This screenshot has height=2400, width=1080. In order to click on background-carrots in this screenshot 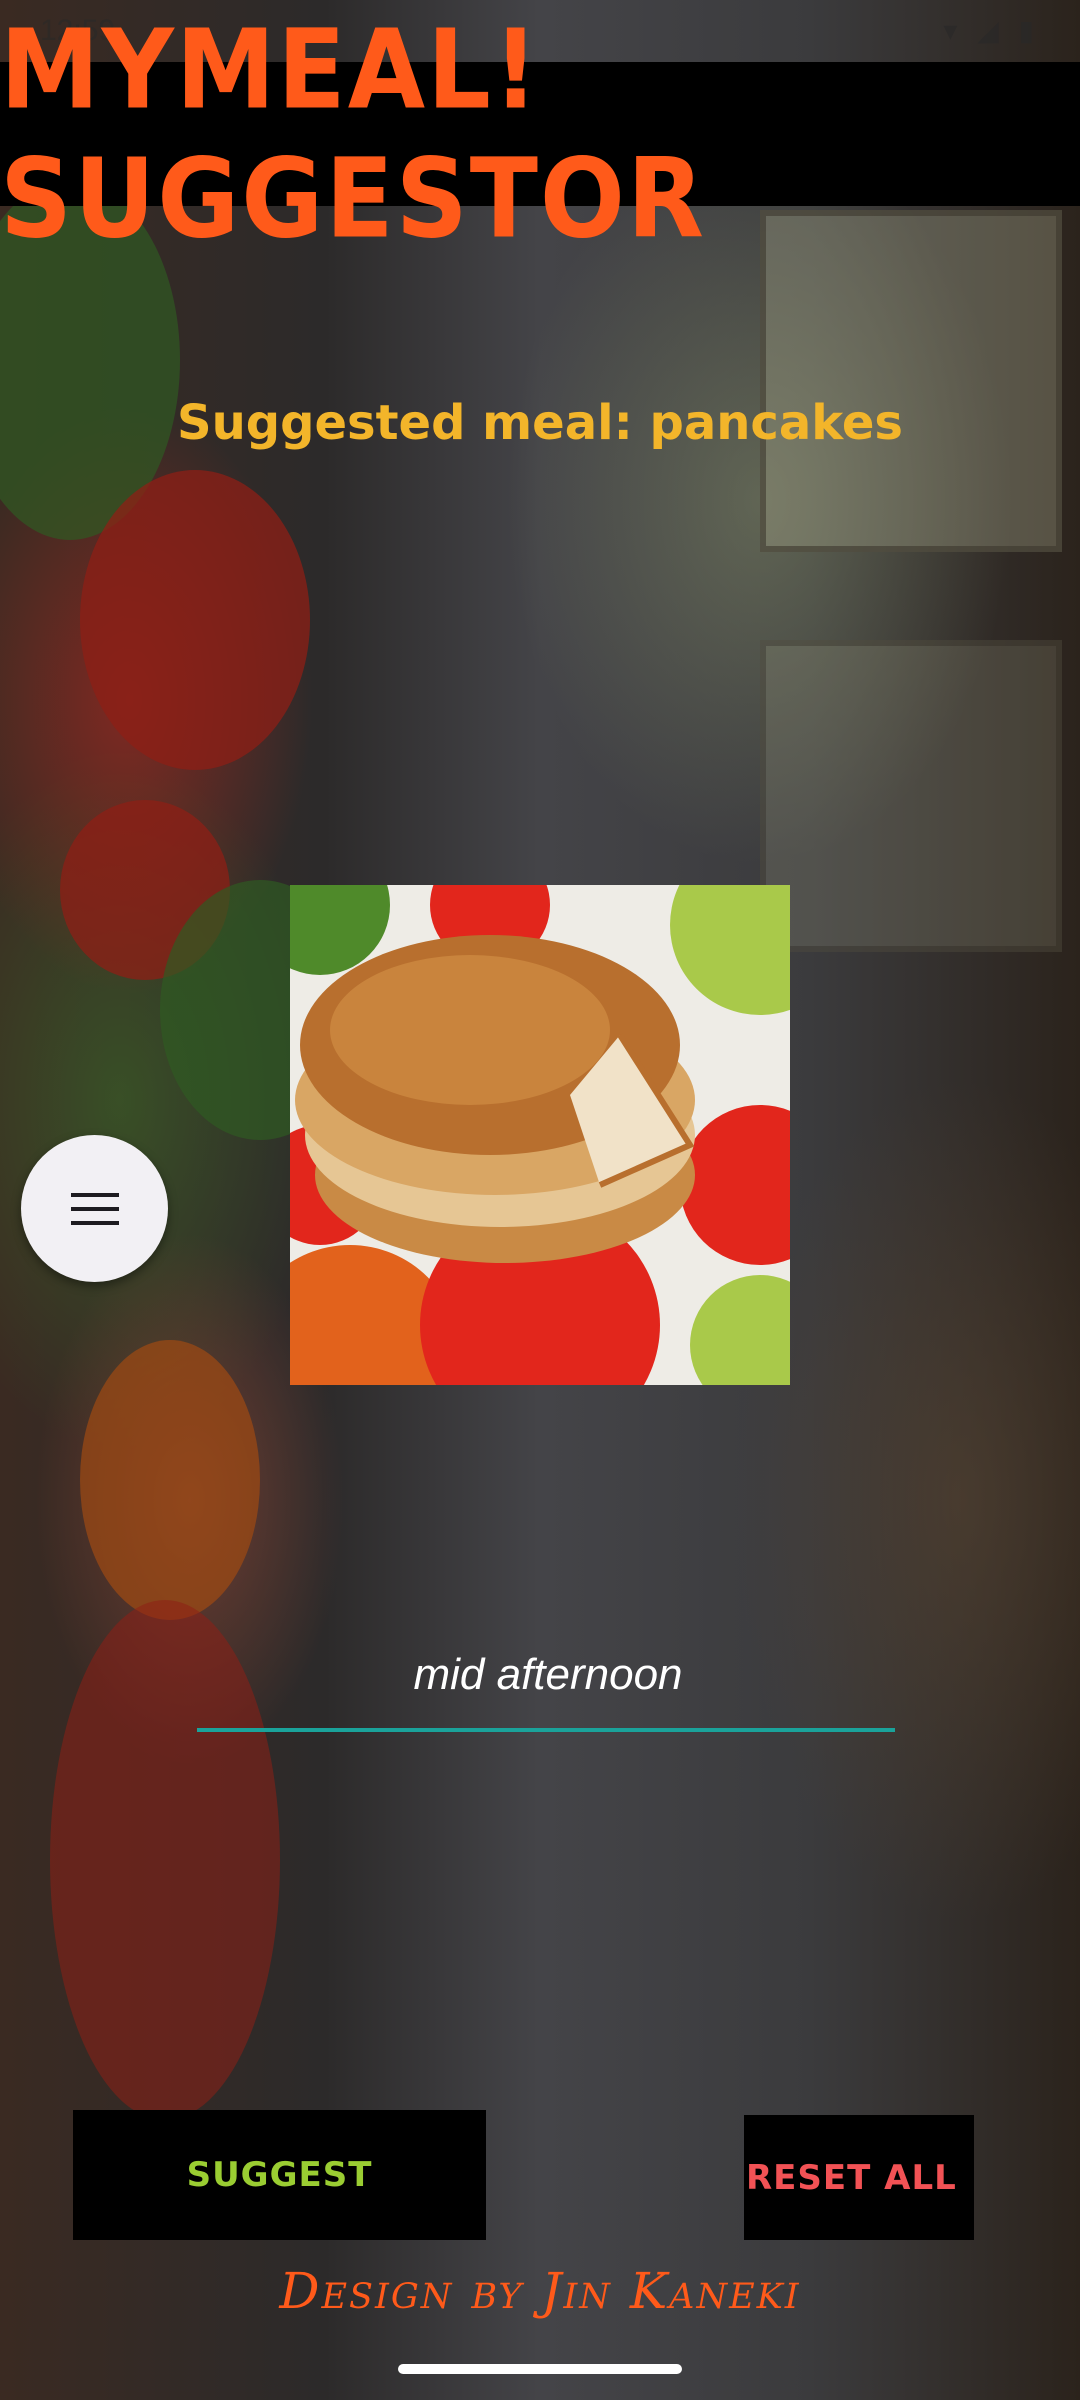, I will do `click(170, 1480)`.